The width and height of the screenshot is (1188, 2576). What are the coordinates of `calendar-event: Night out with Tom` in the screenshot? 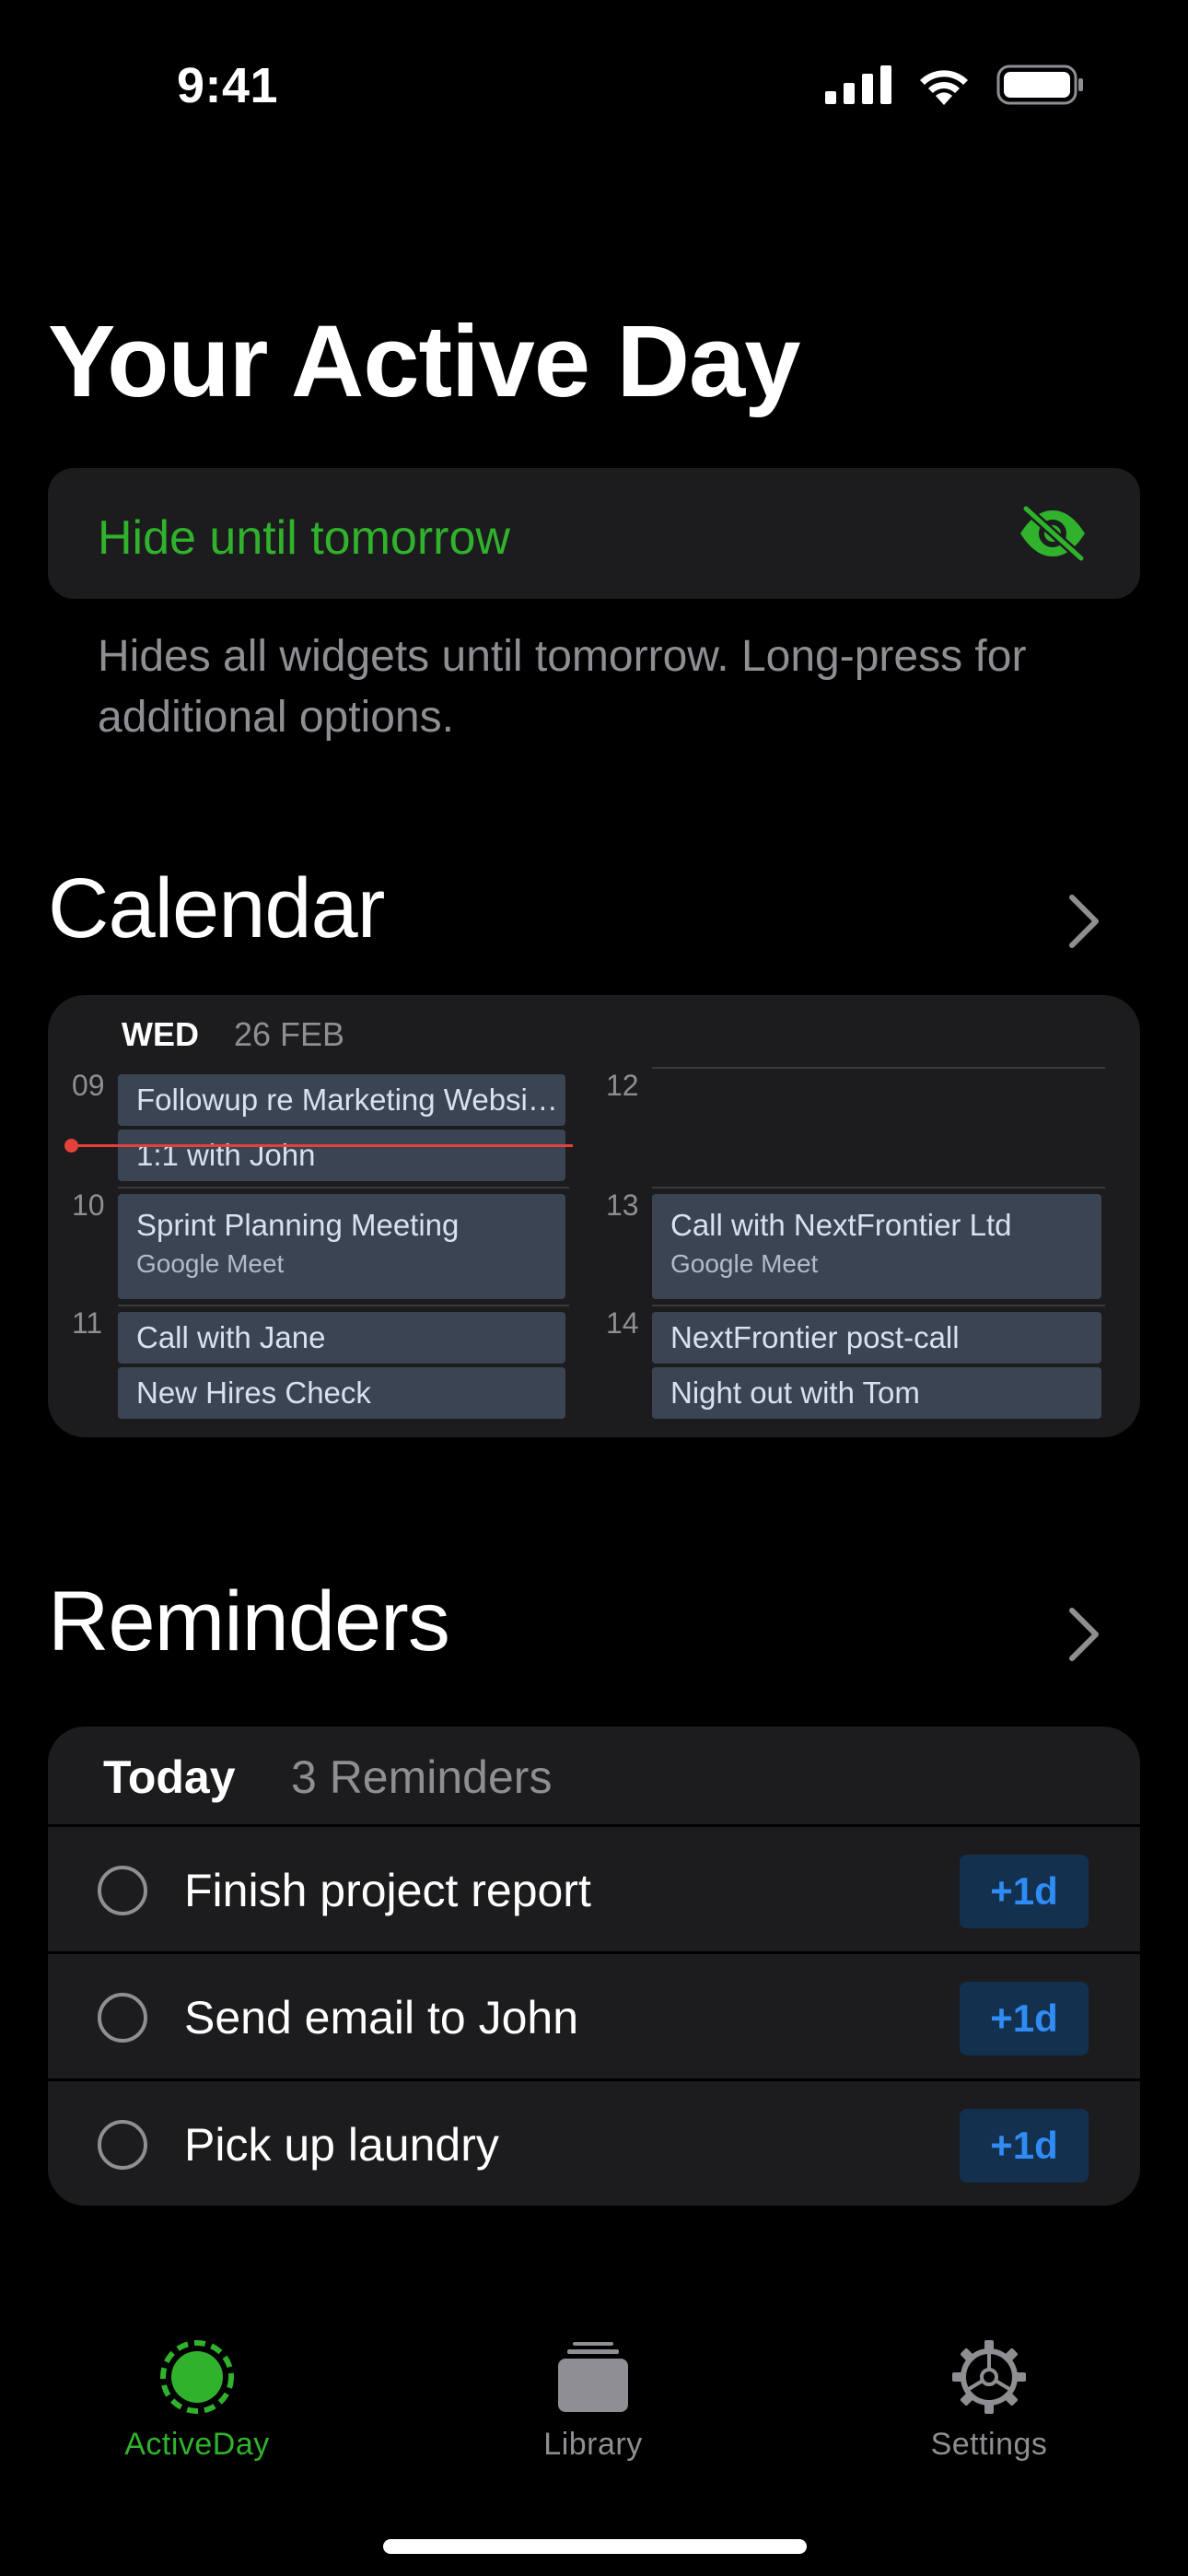 It's located at (876, 1393).